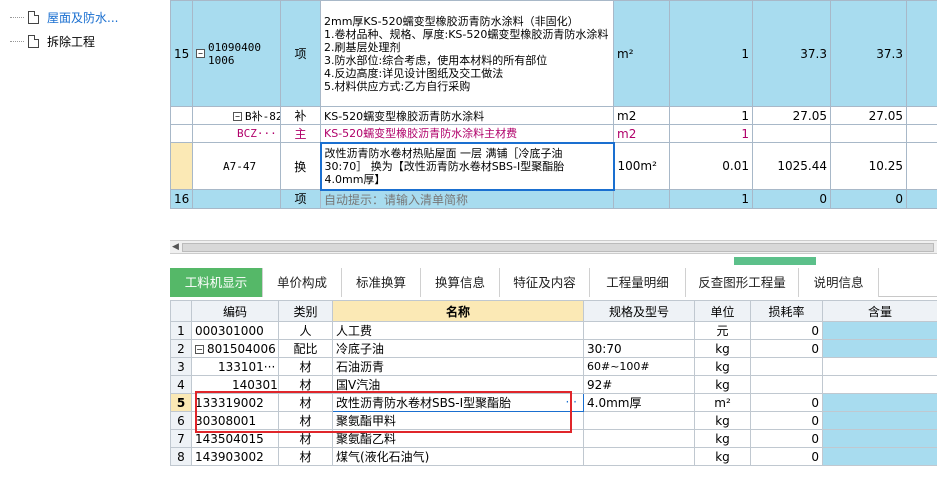  Describe the element at coordinates (639, 348) in the screenshot. I see `res-spec: 30:70` at that location.